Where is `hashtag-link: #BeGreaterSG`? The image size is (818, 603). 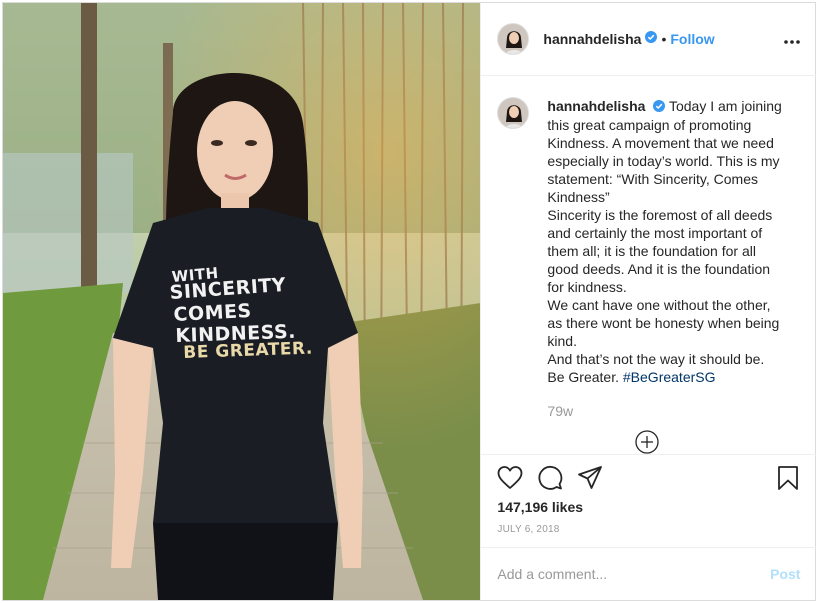 hashtag-link: #BeGreaterSG is located at coordinates (669, 377).